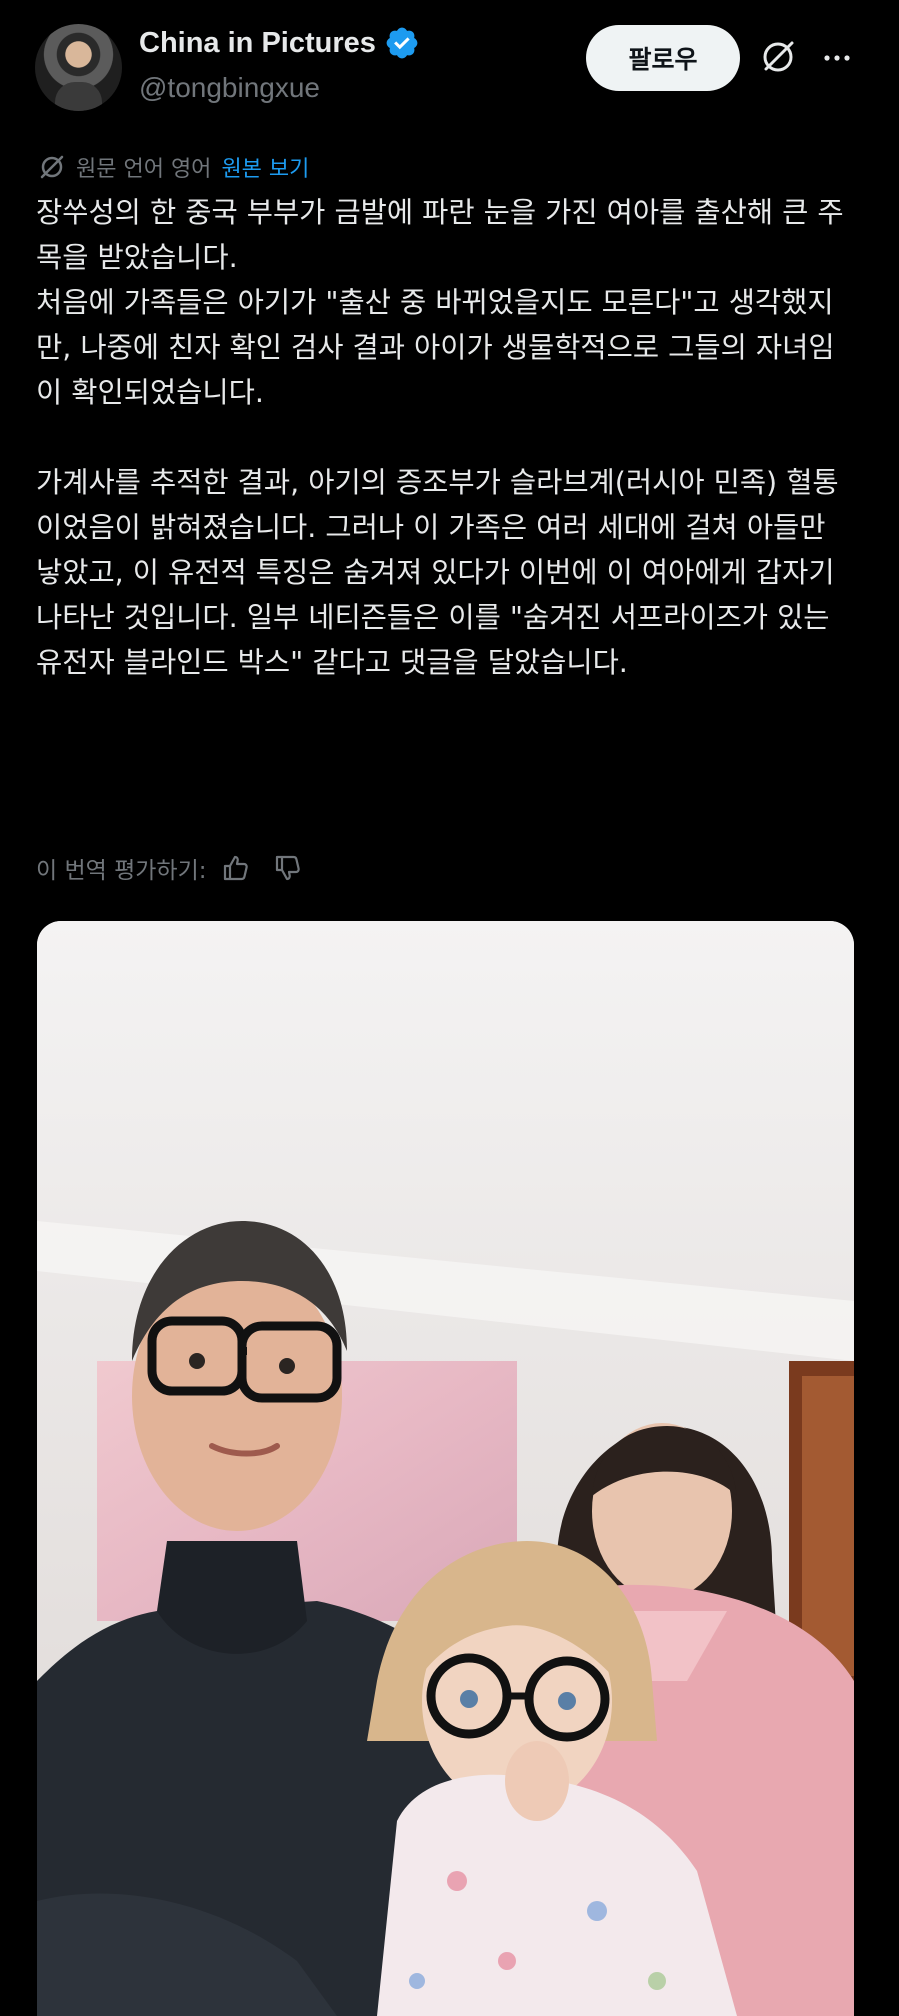  Describe the element at coordinates (257, 43) in the screenshot. I see `author-name: China in Pictures` at that location.